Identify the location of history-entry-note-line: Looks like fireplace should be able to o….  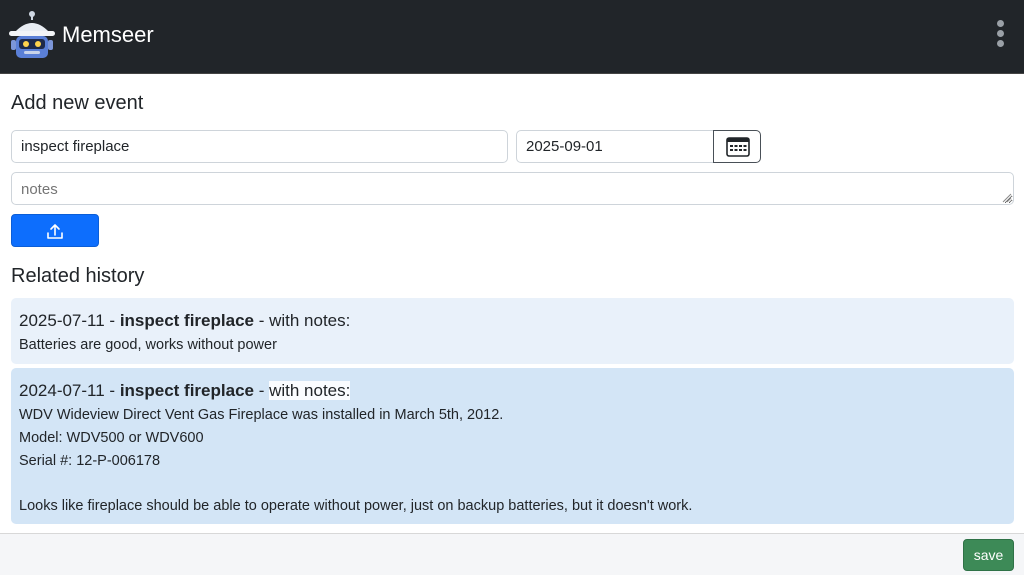
(356, 506).